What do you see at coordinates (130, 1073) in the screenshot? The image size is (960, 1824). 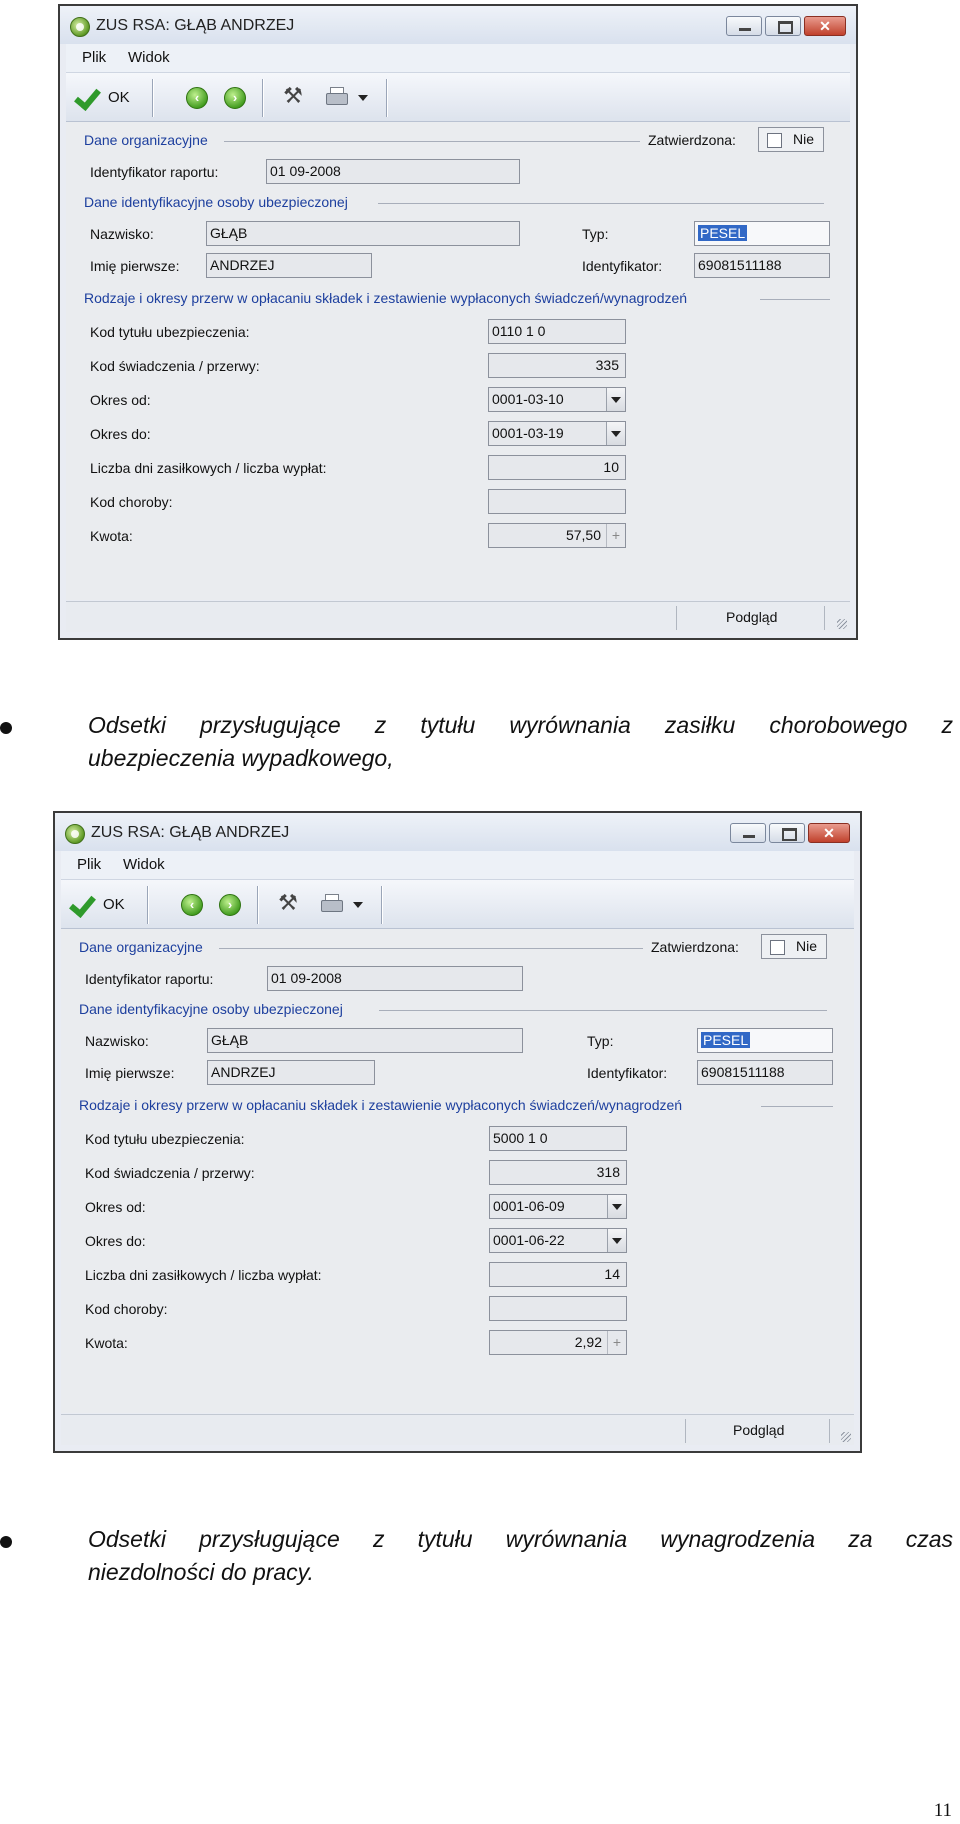 I see `first-name-label: Imię pierwsze:` at bounding box center [130, 1073].